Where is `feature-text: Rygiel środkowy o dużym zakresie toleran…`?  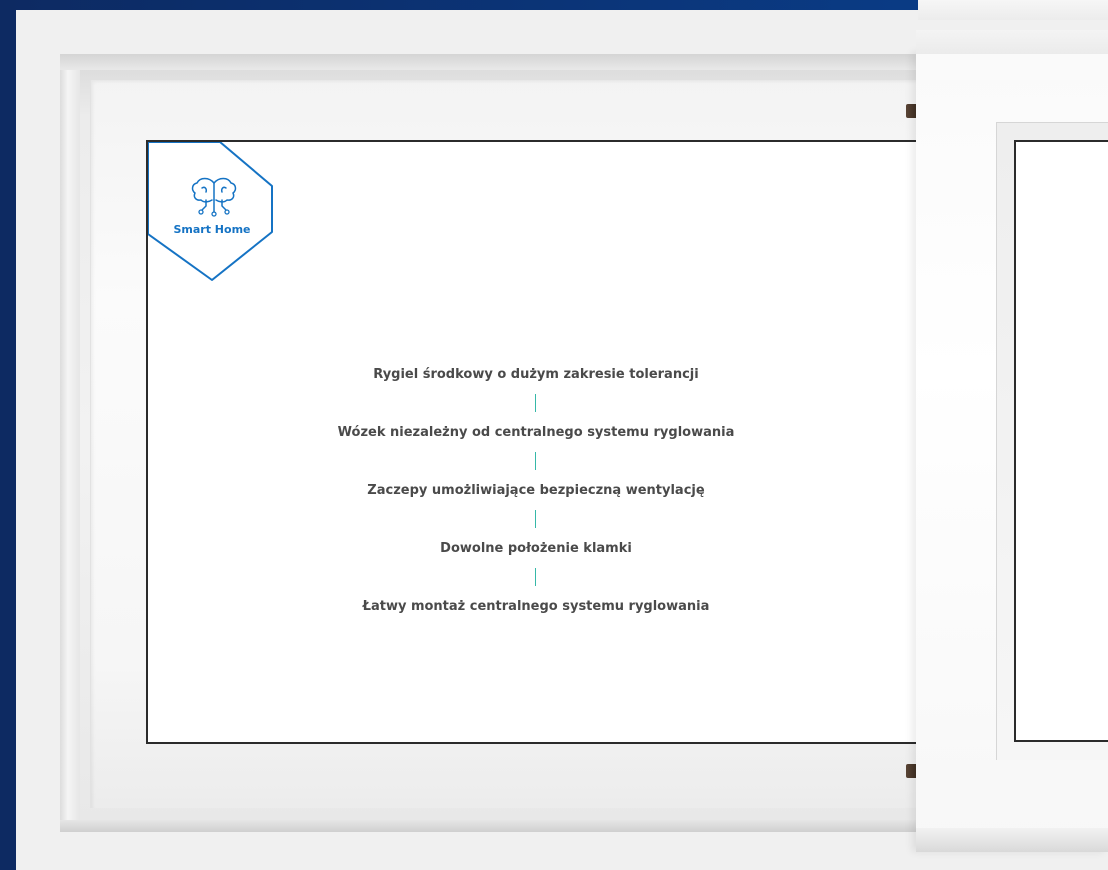 feature-text: Rygiel środkowy o dużym zakresie toleran… is located at coordinates (536, 374).